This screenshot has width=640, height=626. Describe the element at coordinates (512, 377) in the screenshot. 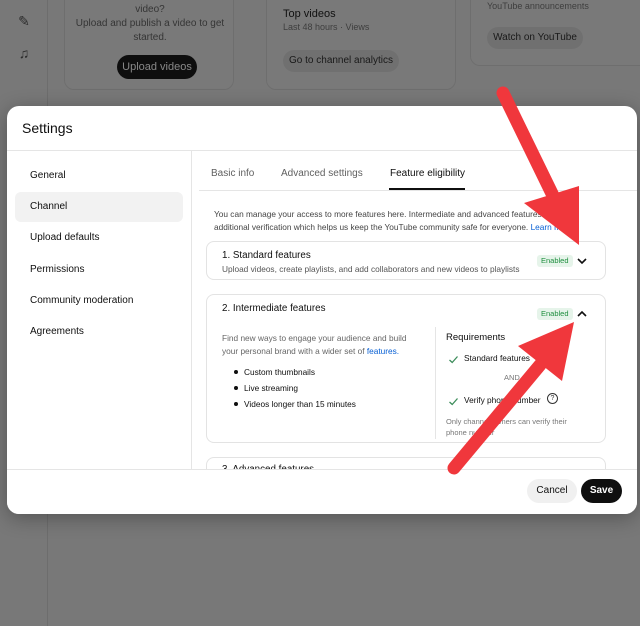

I see `requirement-and: AND` at that location.